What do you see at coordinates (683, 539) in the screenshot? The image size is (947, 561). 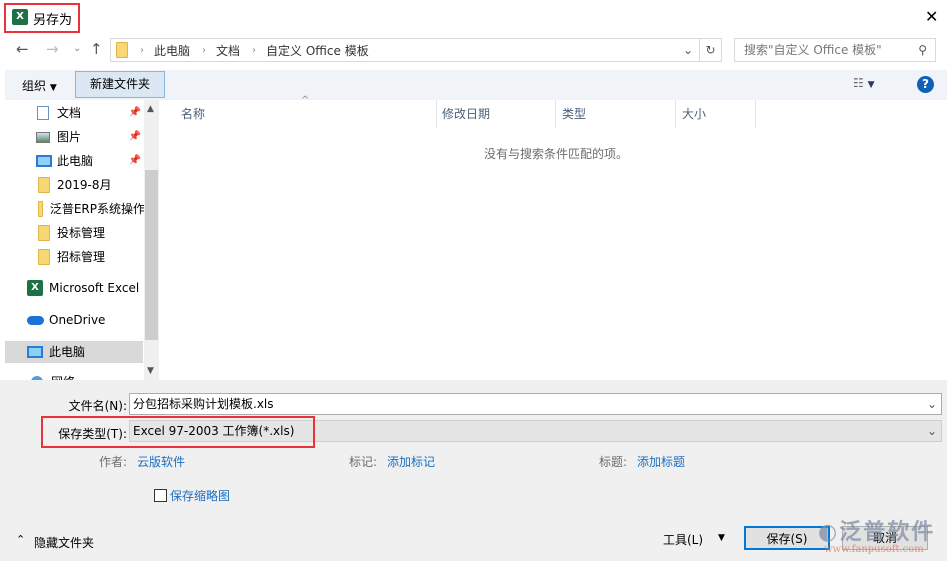 I see `tools-button: 工具(L)` at bounding box center [683, 539].